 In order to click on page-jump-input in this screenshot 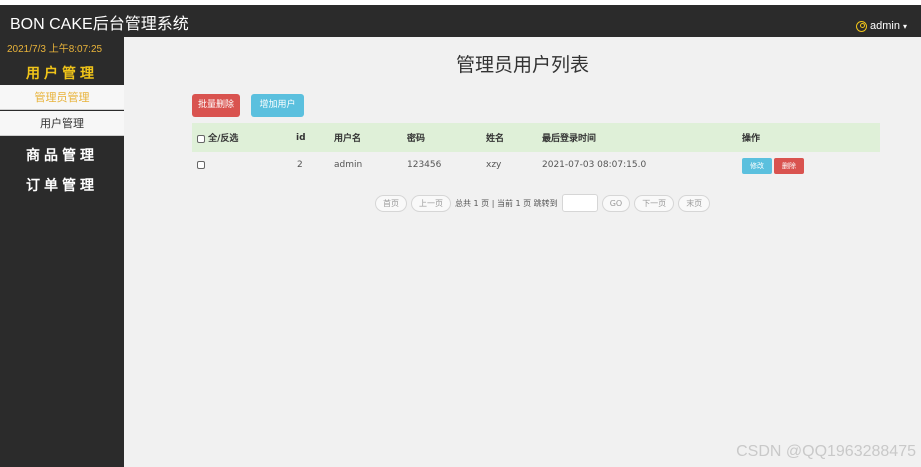, I will do `click(579, 203)`.